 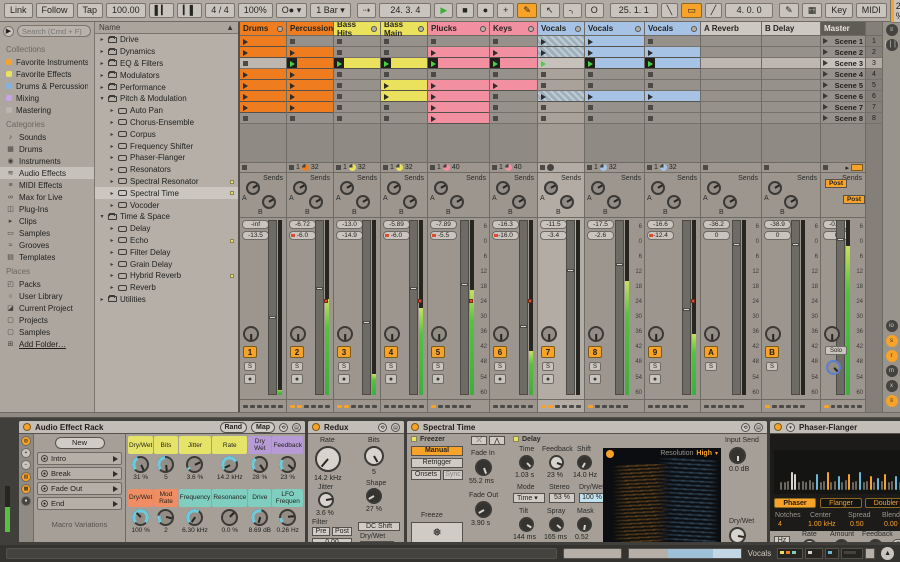 I want to click on spectral-activator-led, so click(x=415, y=427).